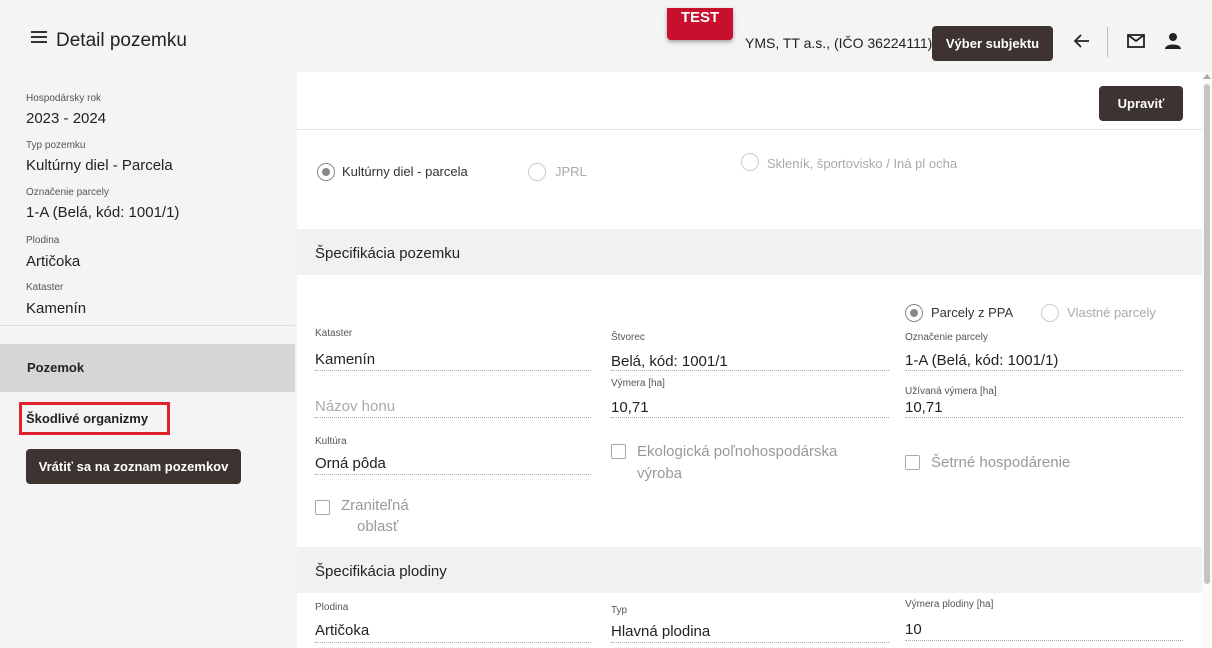 The height and width of the screenshot is (648, 1212). What do you see at coordinates (1050, 313) in the screenshot?
I see `radio-own-parcels` at bounding box center [1050, 313].